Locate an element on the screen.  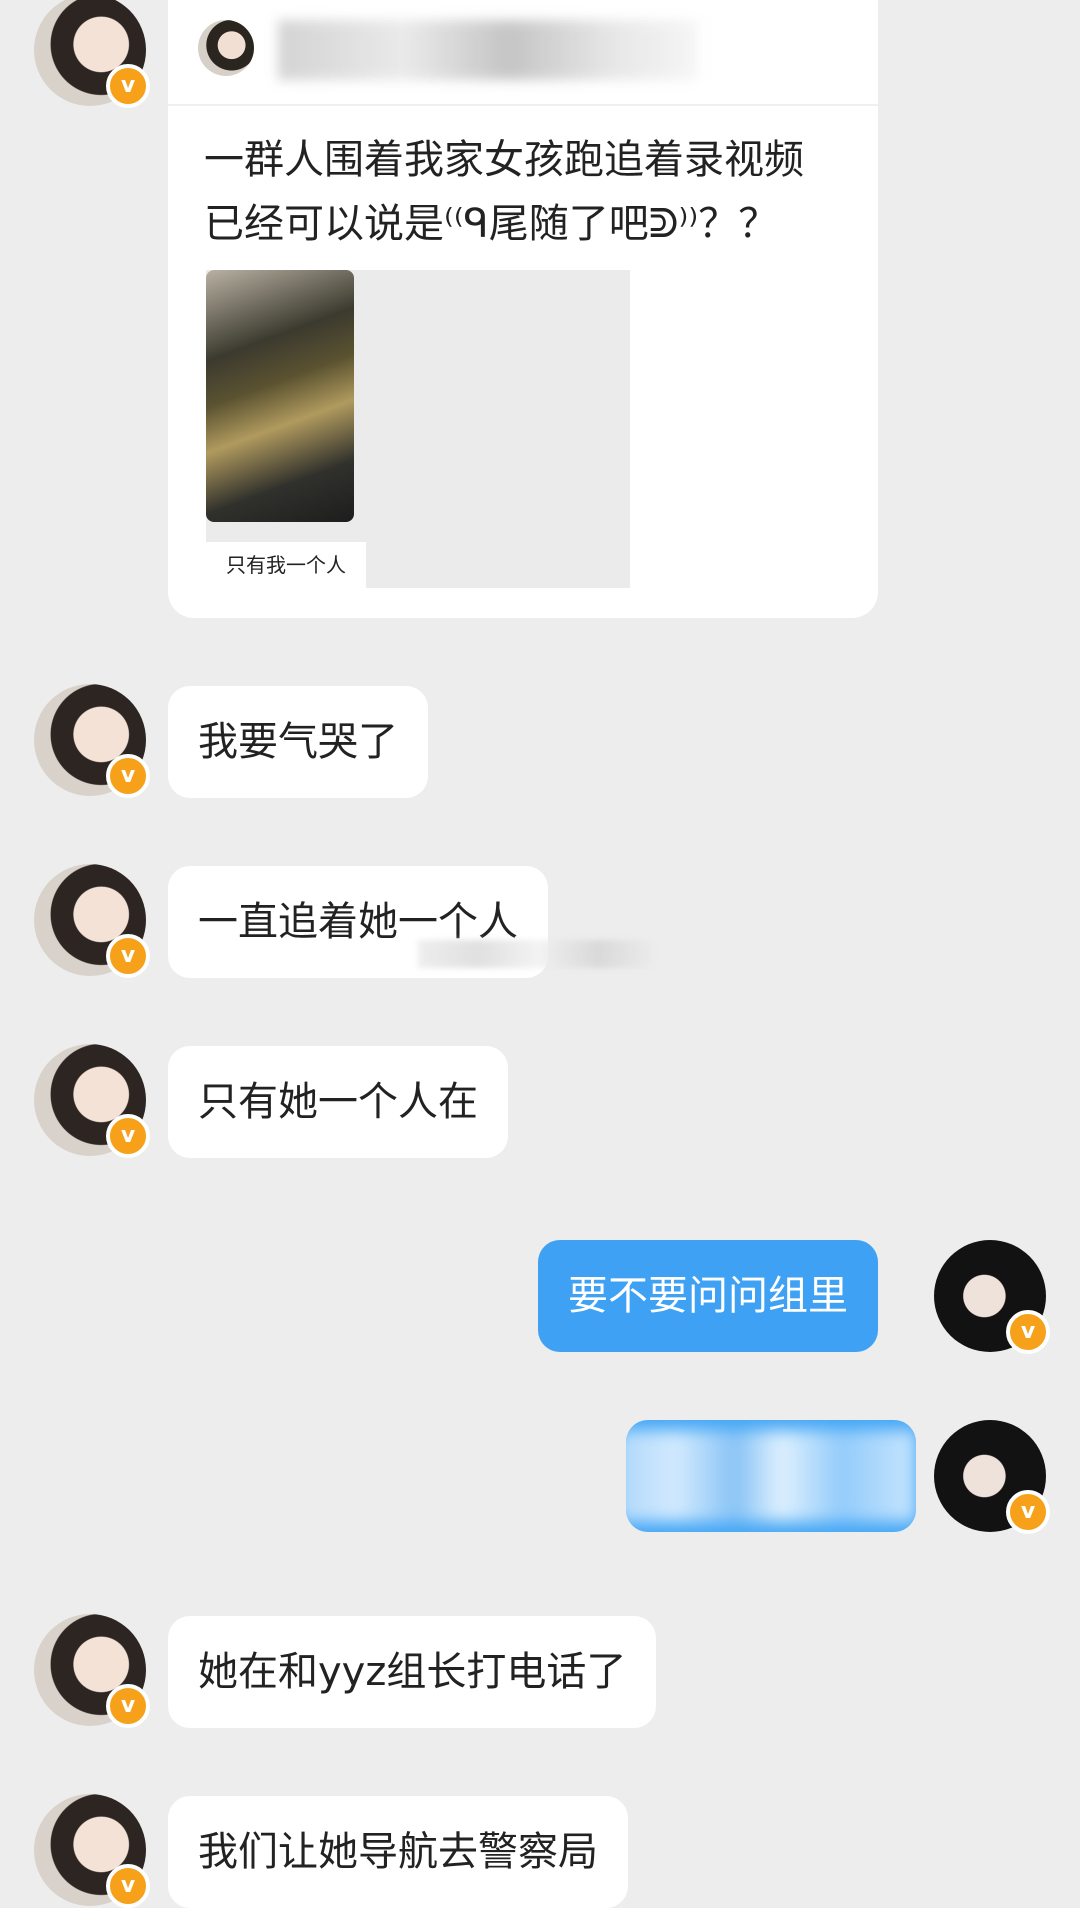
post-text-line: 已经可以说是⁽⁽ᑫ尾随了吧ᕲ⁾⁾？？ is located at coordinates (491, 224).